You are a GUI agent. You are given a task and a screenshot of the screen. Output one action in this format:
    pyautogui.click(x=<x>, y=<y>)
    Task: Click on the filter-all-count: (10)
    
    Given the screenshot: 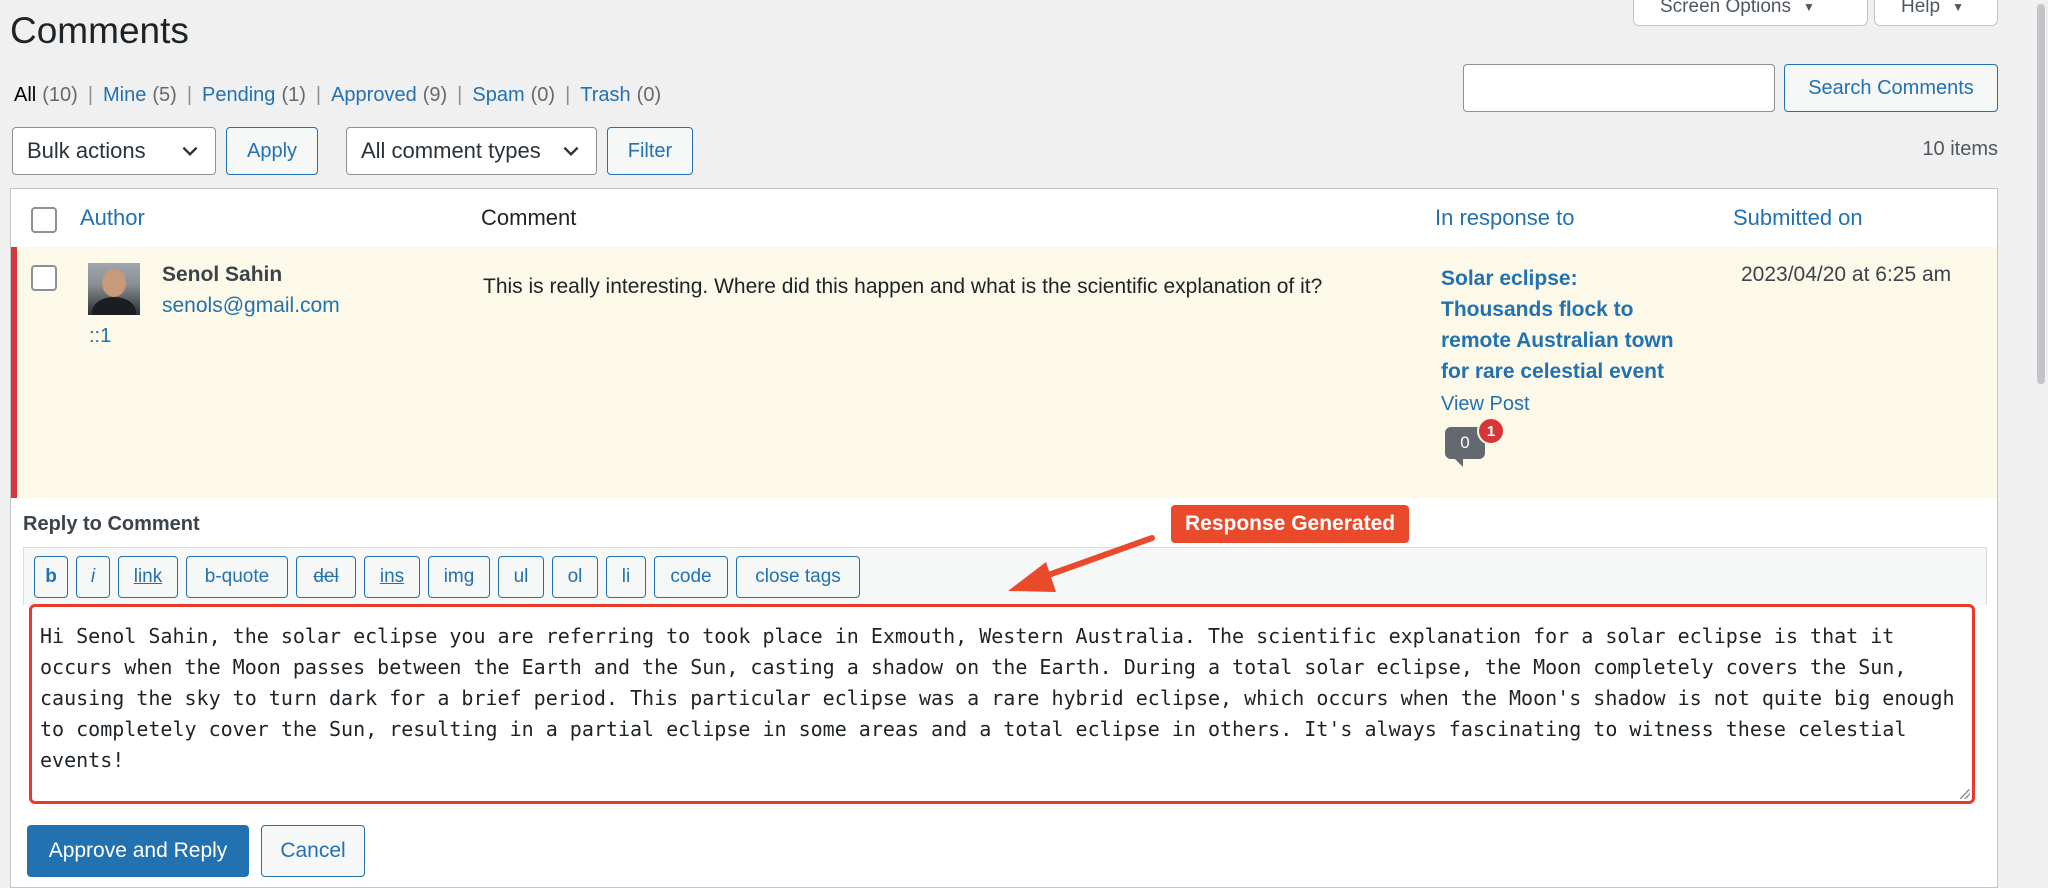 What is the action you would take?
    pyautogui.click(x=60, y=95)
    